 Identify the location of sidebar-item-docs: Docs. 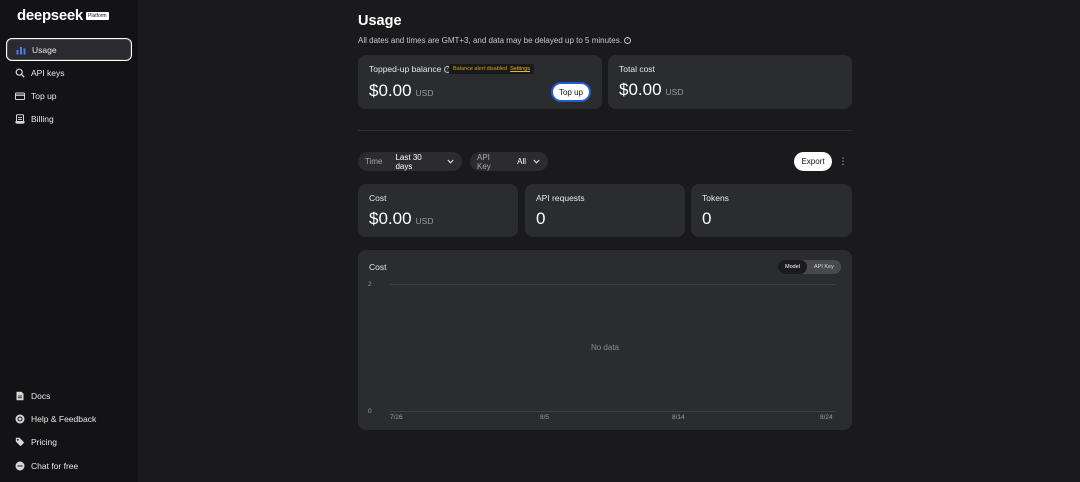
(69, 395).